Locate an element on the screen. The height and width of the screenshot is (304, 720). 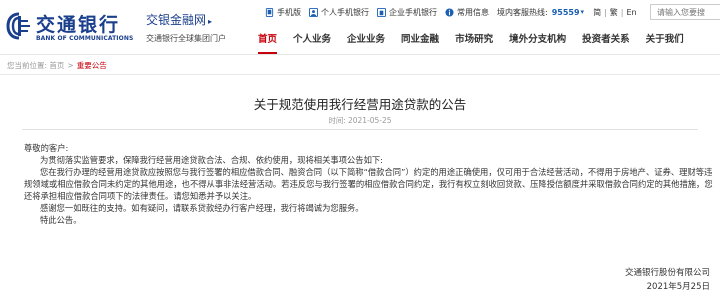
article-signature-block: 交通银行股份有限公司 2021年5月25日 is located at coordinates (667, 280).